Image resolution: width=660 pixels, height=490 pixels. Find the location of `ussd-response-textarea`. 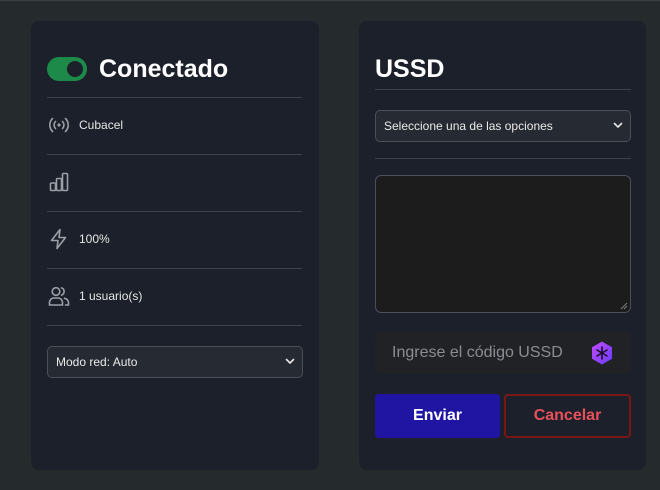

ussd-response-textarea is located at coordinates (503, 244).